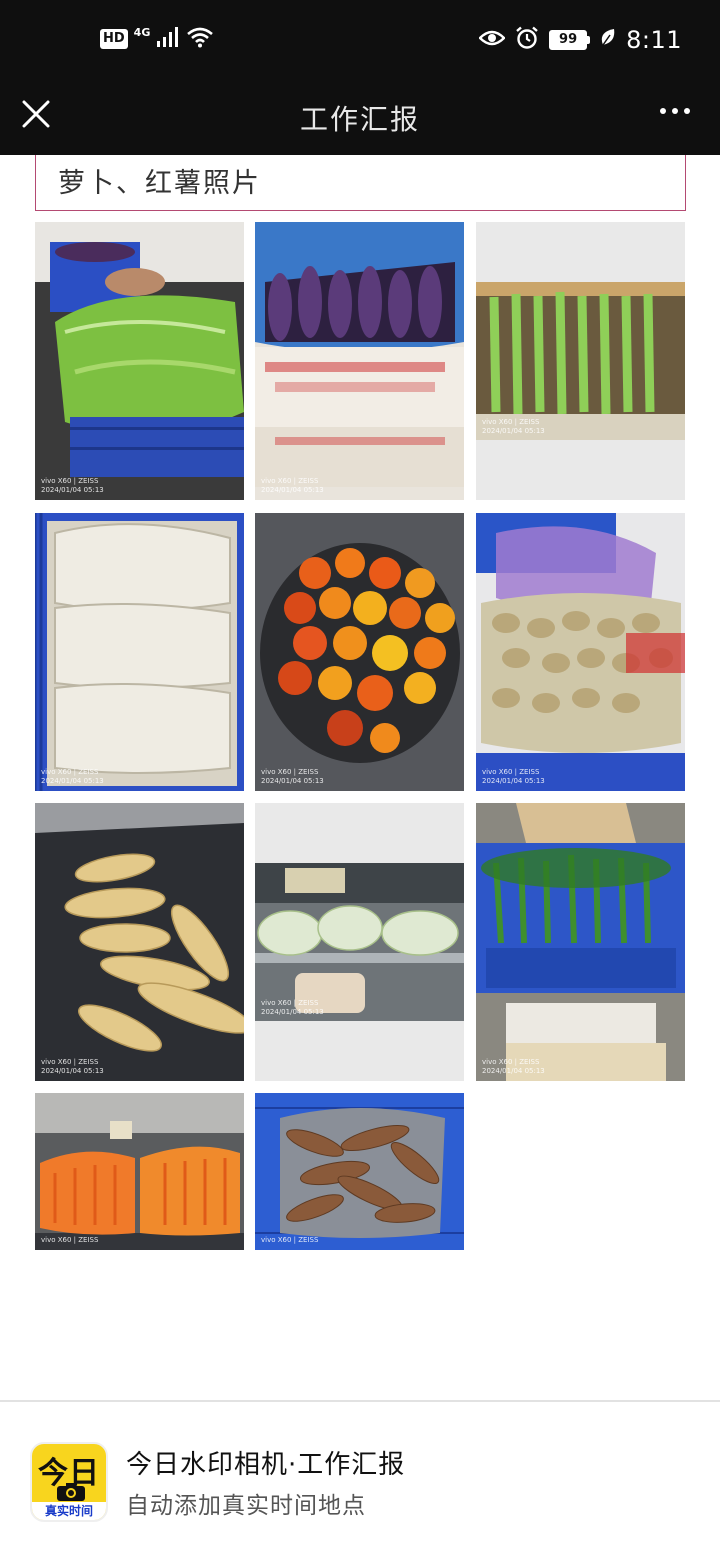 The height and width of the screenshot is (1560, 720). What do you see at coordinates (159, 183) in the screenshot?
I see `caption-text: 萝卜、红薯照片` at bounding box center [159, 183].